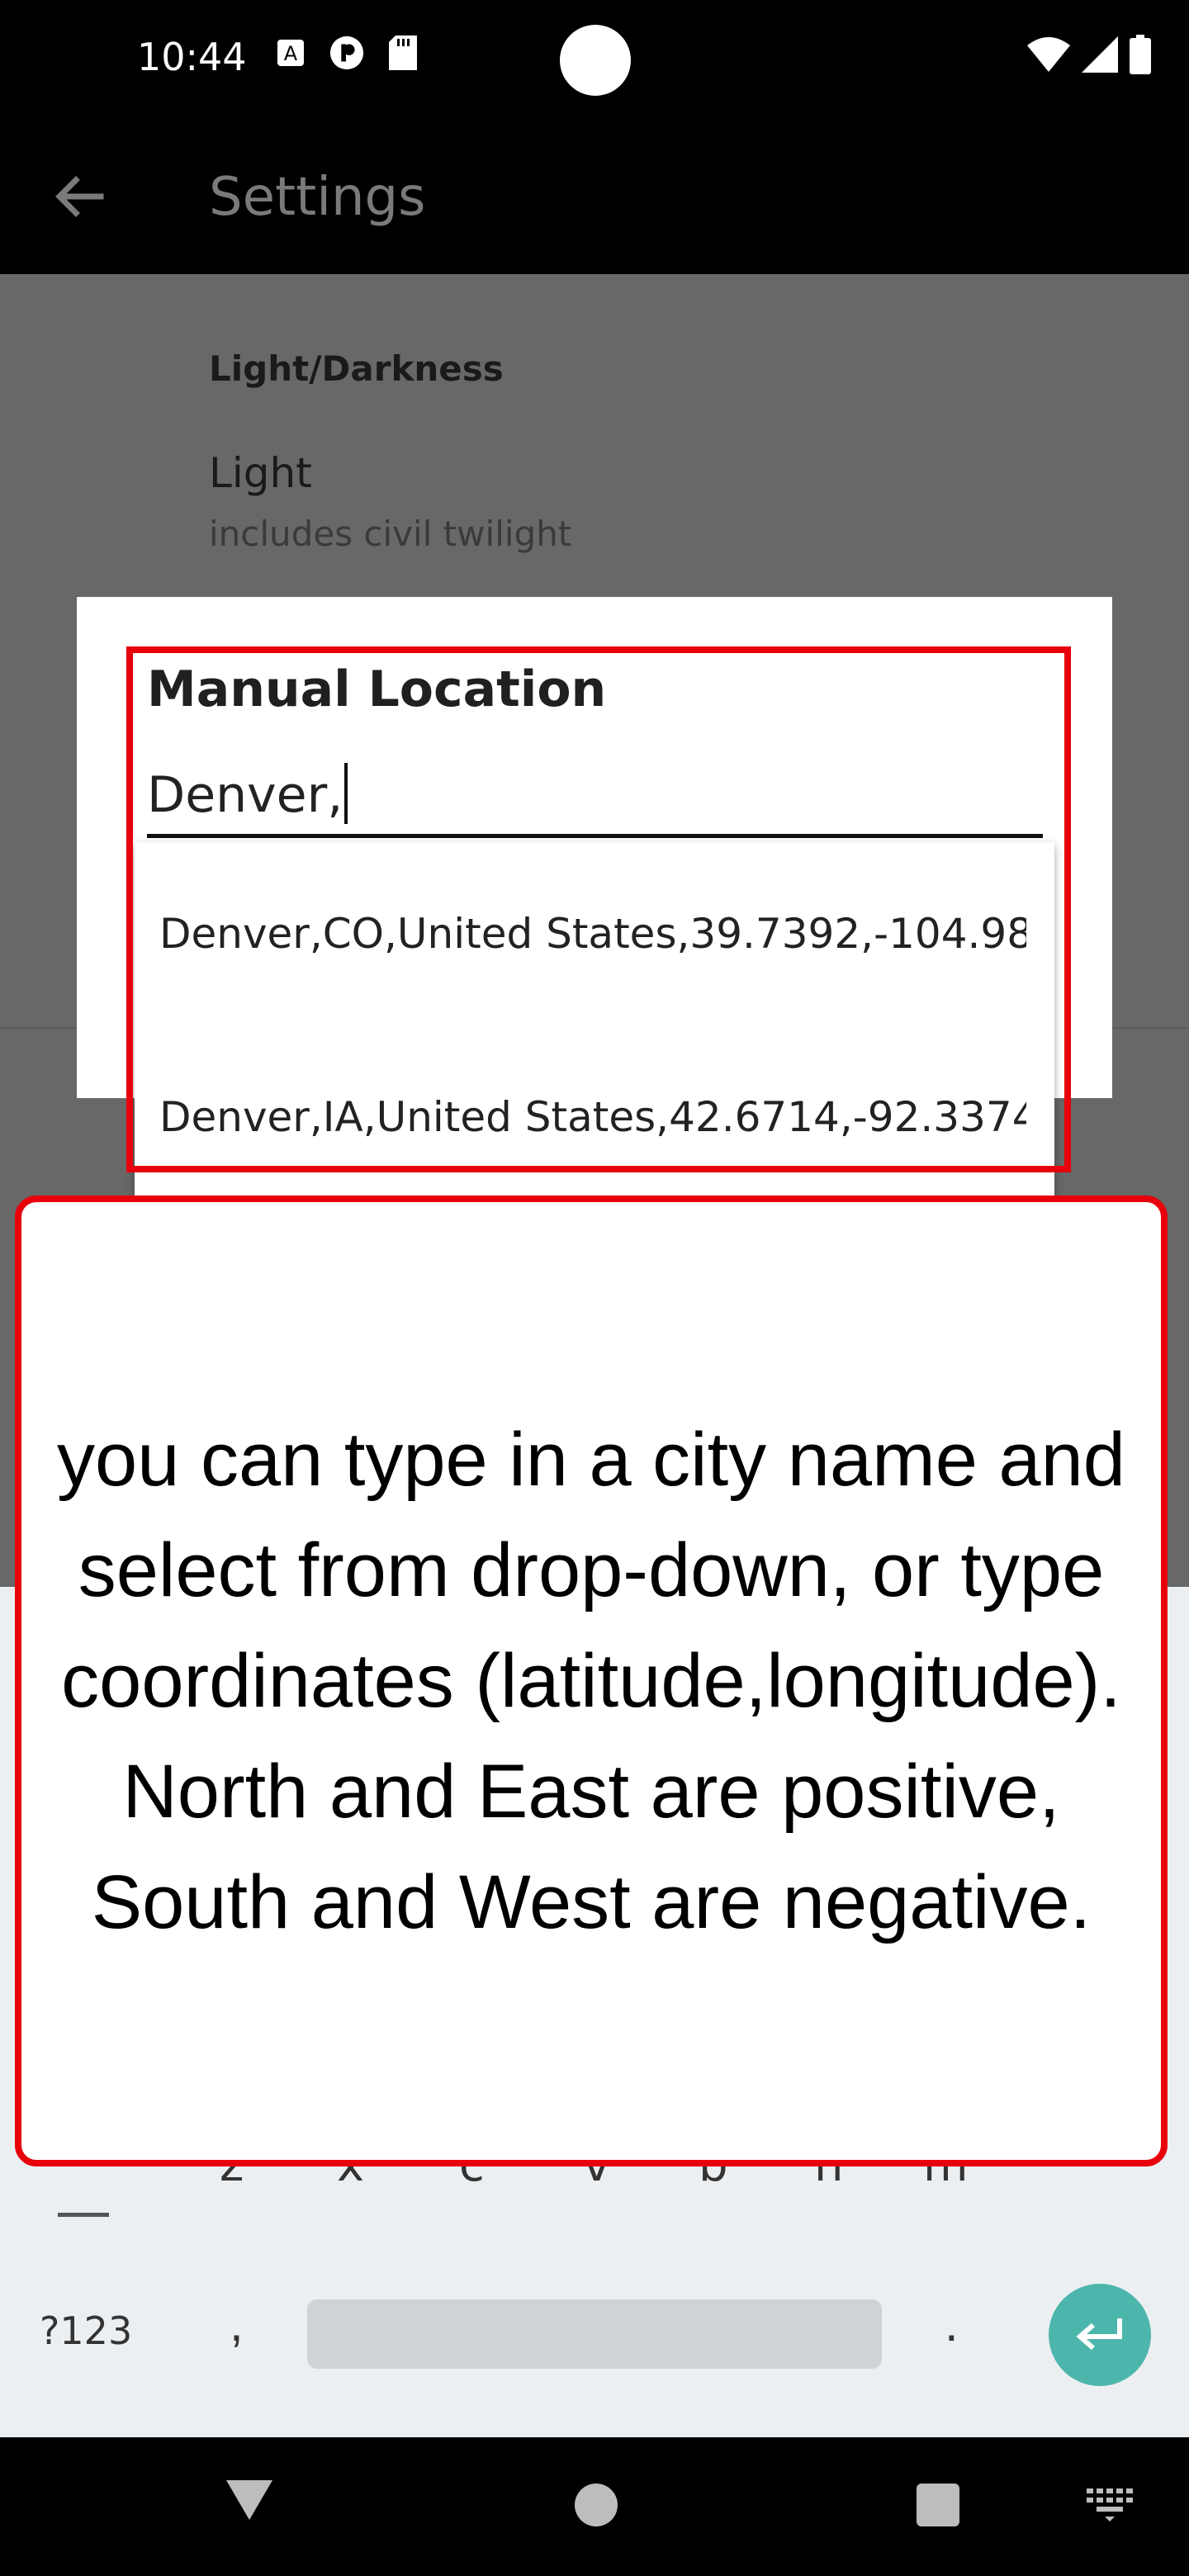 This screenshot has height=2576, width=1189. Describe the element at coordinates (594, 195) in the screenshot. I see `app-bar: Settings` at that location.